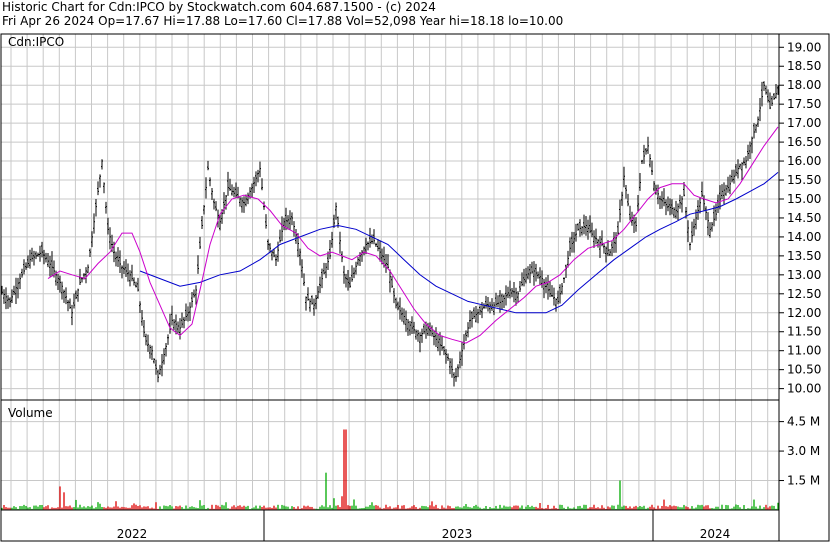 Image resolution: width=830 pixels, height=543 pixels. I want to click on price-tick-label: 16.50, so click(804, 142).